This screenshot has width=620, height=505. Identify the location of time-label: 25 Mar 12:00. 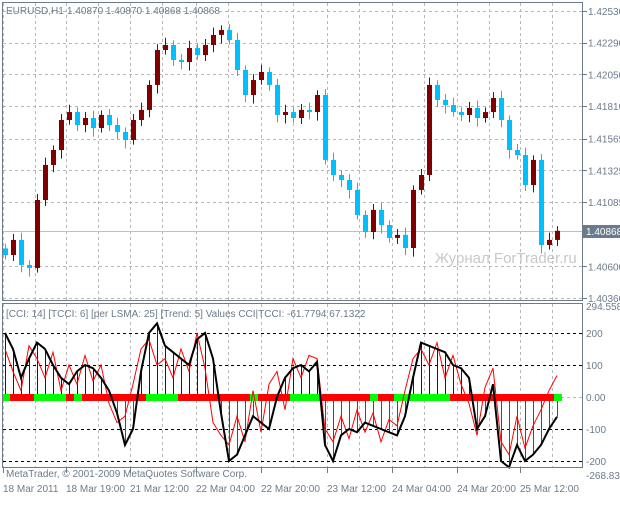
(549, 489).